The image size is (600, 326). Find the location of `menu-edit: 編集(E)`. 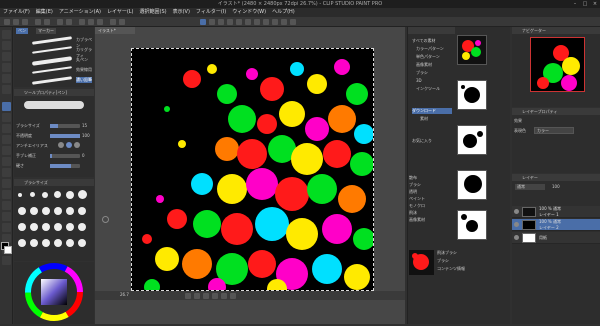

menu-edit: 編集(E) is located at coordinates (44, 12).